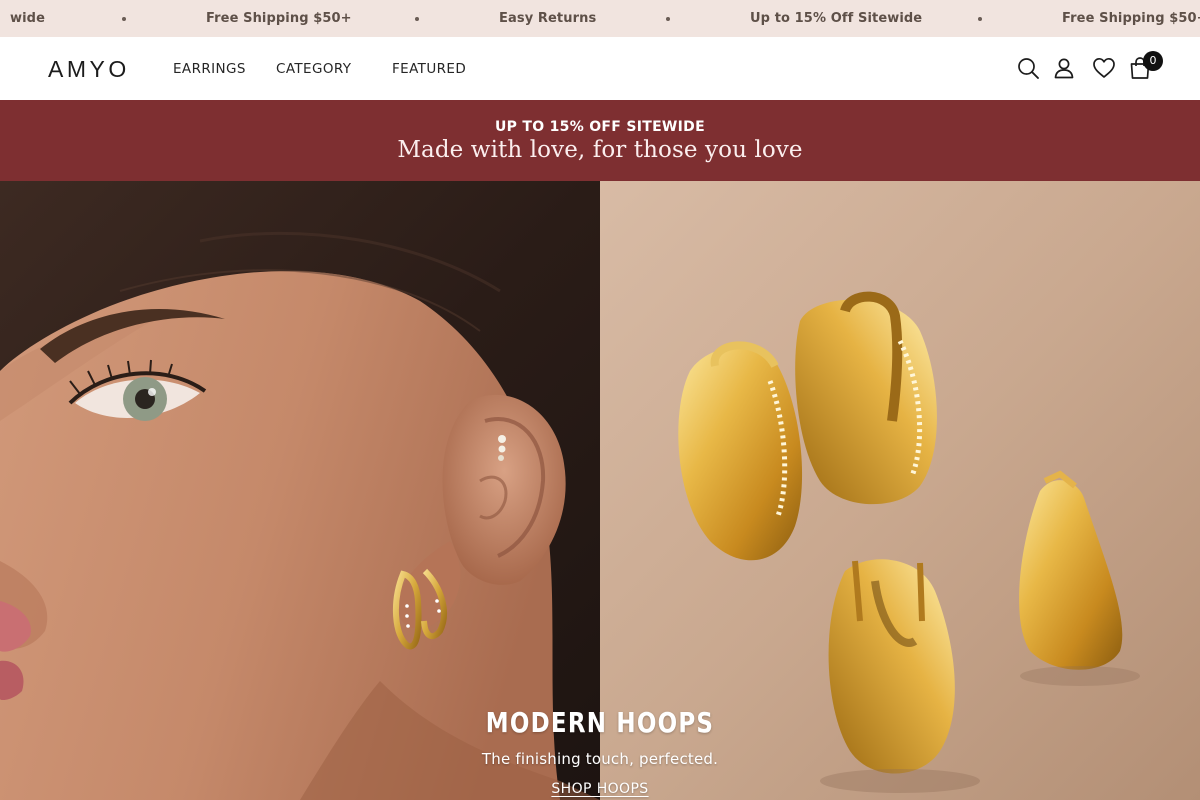 The width and height of the screenshot is (1200, 800). What do you see at coordinates (429, 69) in the screenshot?
I see `nav-featured: FEATURED` at bounding box center [429, 69].